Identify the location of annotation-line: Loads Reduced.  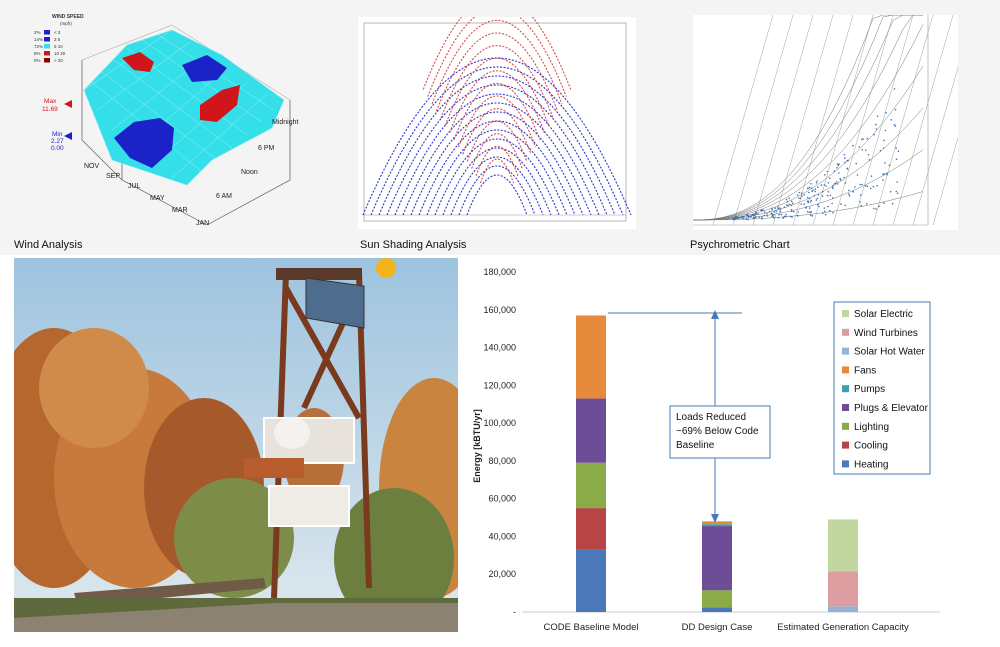
(711, 417).